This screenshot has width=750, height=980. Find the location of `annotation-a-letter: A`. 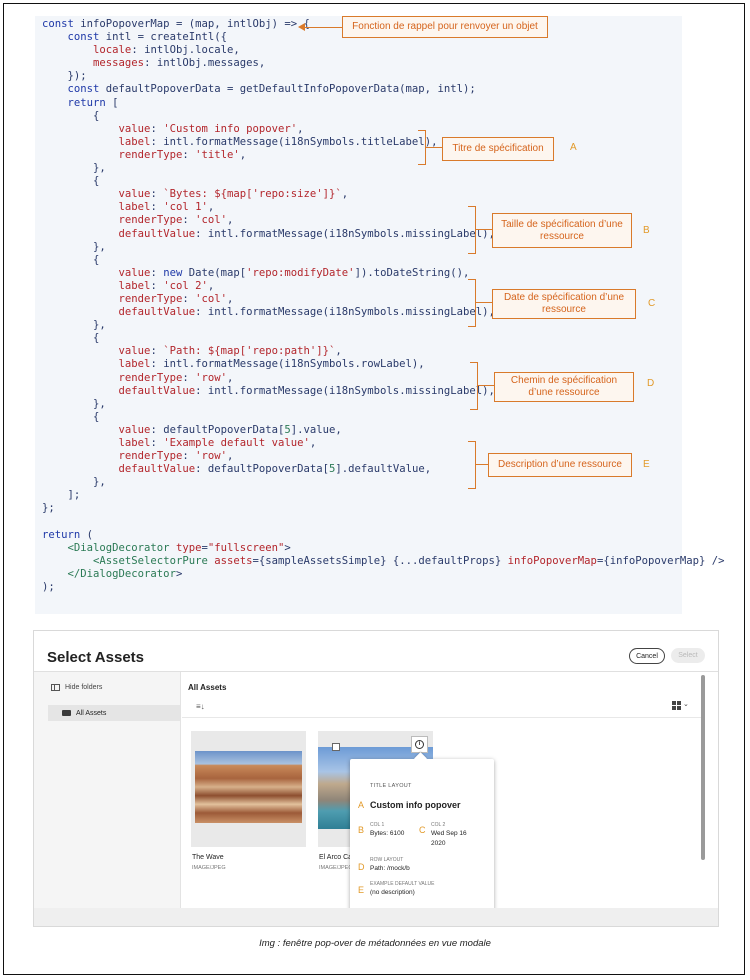

annotation-a-letter: A is located at coordinates (573, 147).